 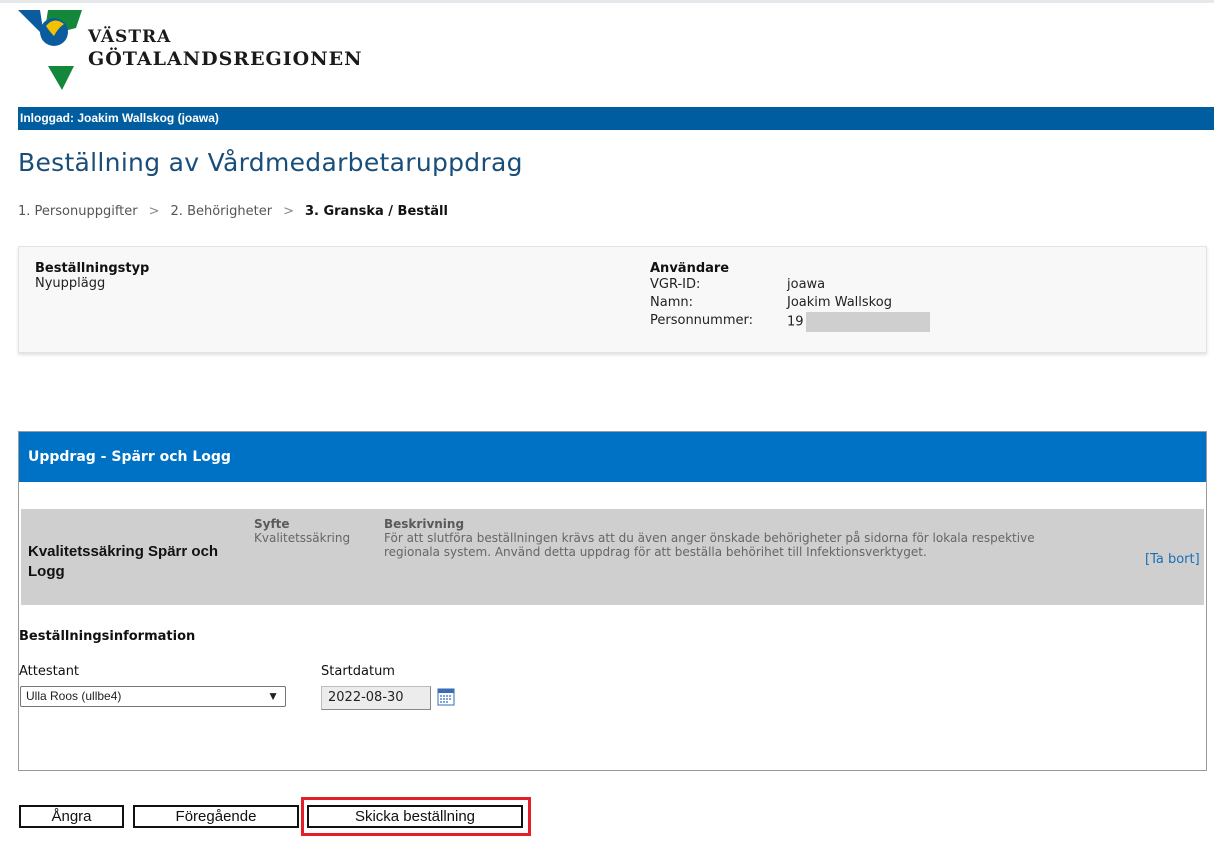 What do you see at coordinates (70, 283) in the screenshot?
I see `order-type-value: Nyupplägg` at bounding box center [70, 283].